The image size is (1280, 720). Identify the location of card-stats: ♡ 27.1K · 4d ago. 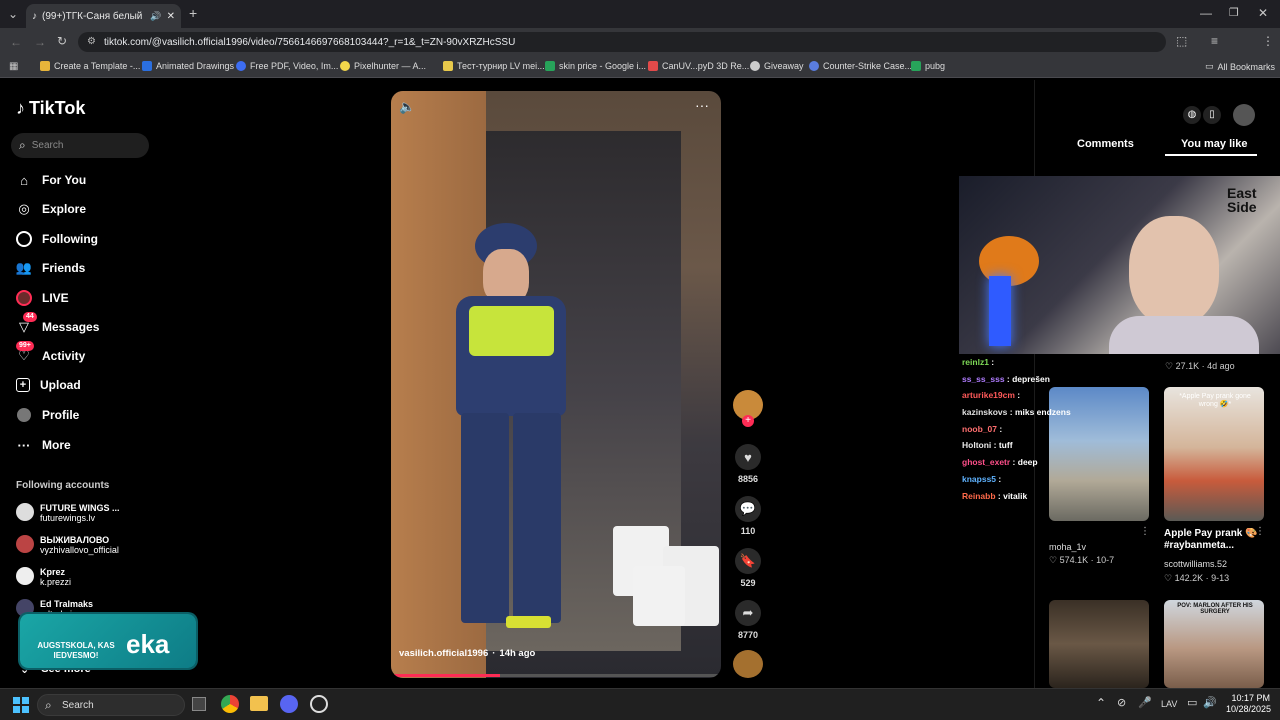
(1200, 366).